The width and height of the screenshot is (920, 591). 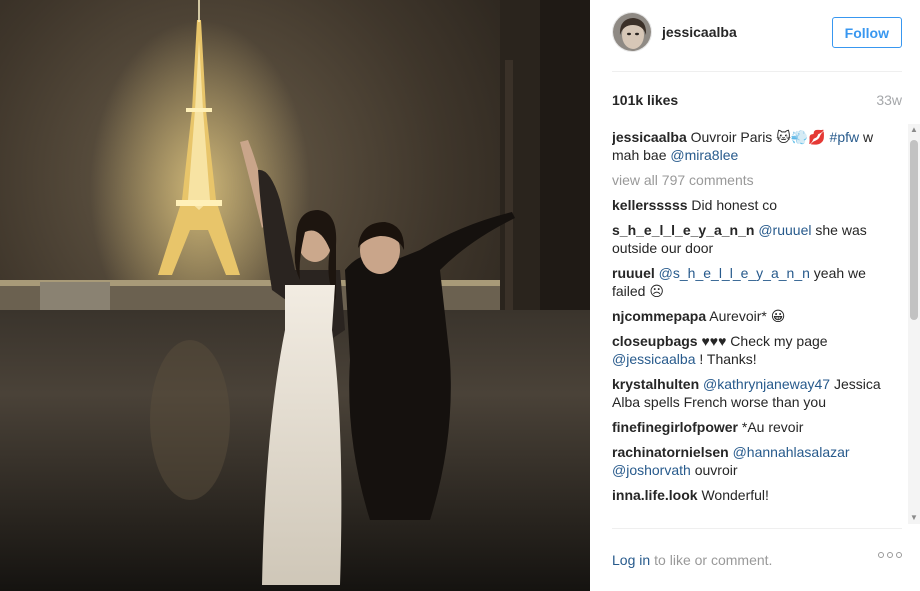 What do you see at coordinates (699, 32) in the screenshot?
I see `post-username: jessicaalba` at bounding box center [699, 32].